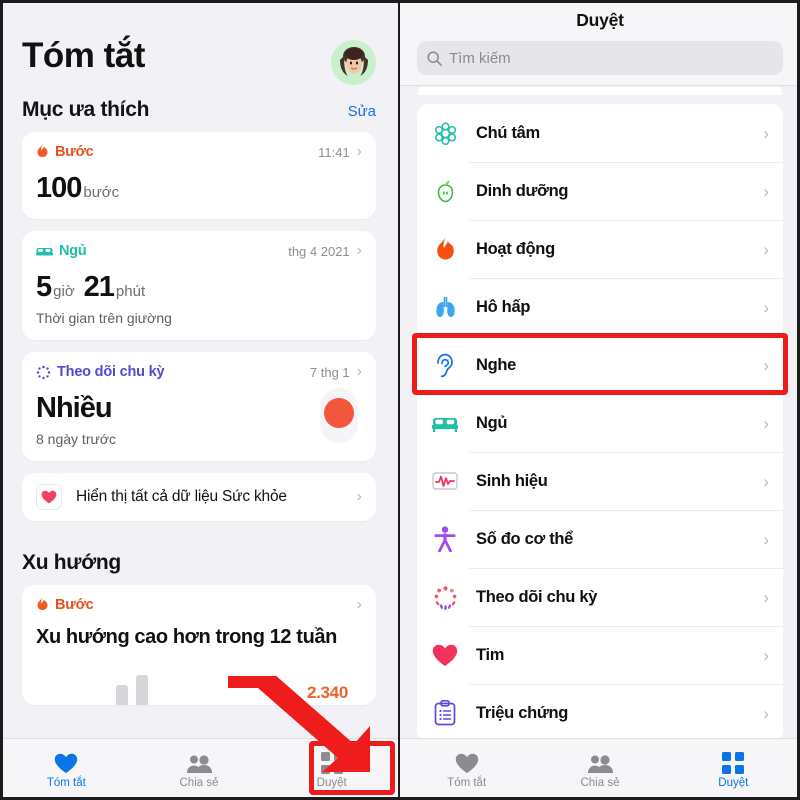 The width and height of the screenshot is (800, 800). Describe the element at coordinates (600, 307) in the screenshot. I see `list-item-ho-hap: Hô hấp ›` at that location.